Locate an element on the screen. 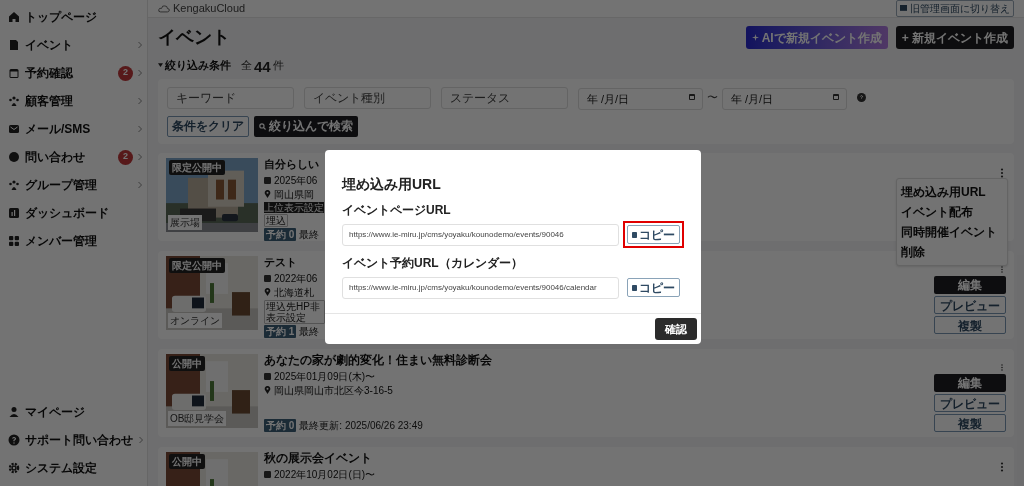 The image size is (1024, 486). grid-icon is located at coordinates (14, 241).